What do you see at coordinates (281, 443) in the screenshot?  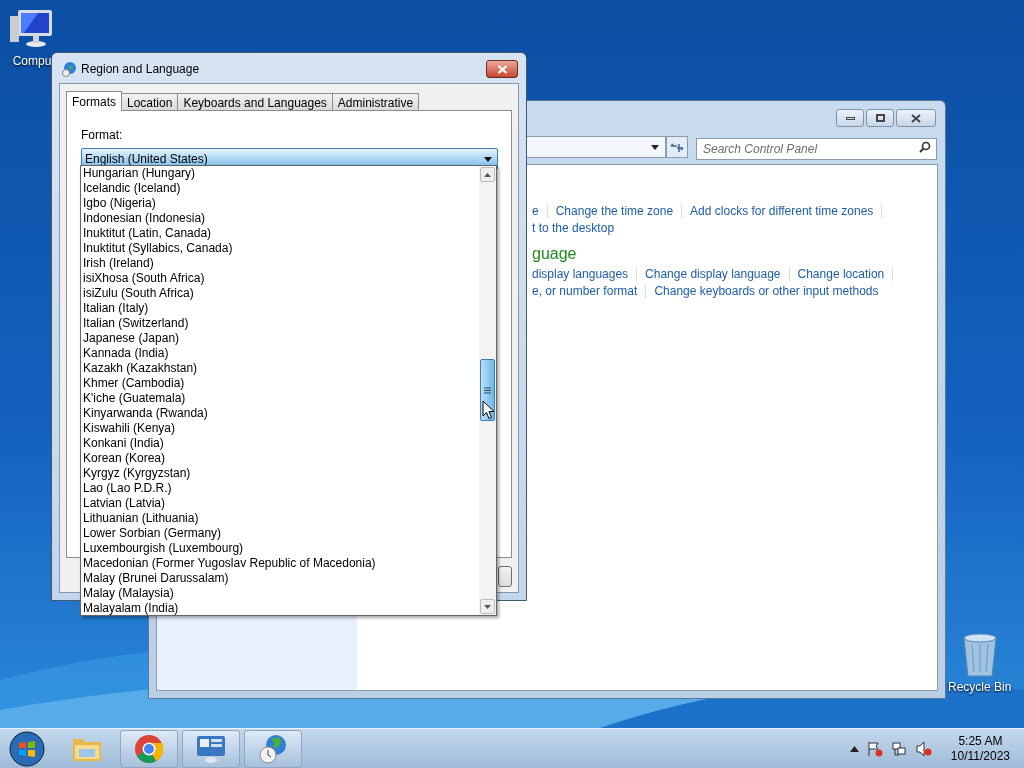 I see `list-option: Konkani (India)` at bounding box center [281, 443].